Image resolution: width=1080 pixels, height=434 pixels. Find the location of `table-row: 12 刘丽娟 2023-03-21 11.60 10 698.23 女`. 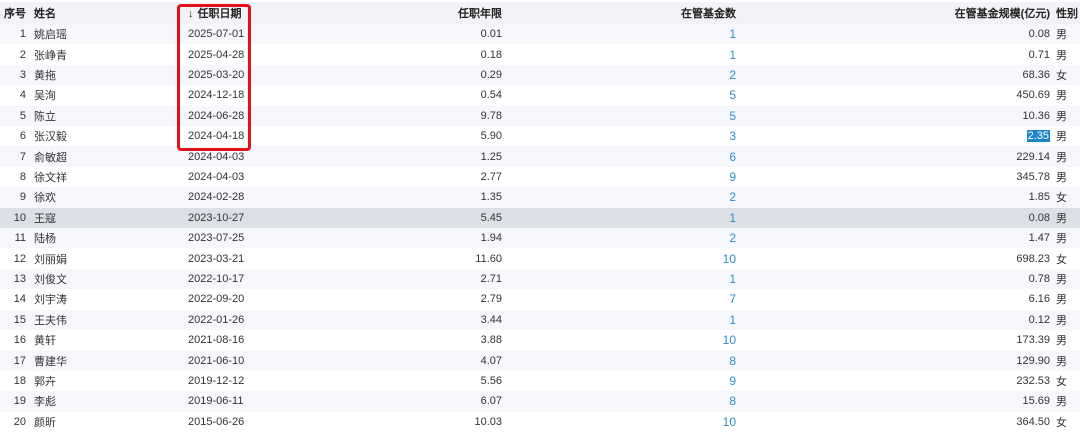

table-row: 12 刘丽娟 2023-03-21 11.60 10 698.23 女 is located at coordinates (540, 258).